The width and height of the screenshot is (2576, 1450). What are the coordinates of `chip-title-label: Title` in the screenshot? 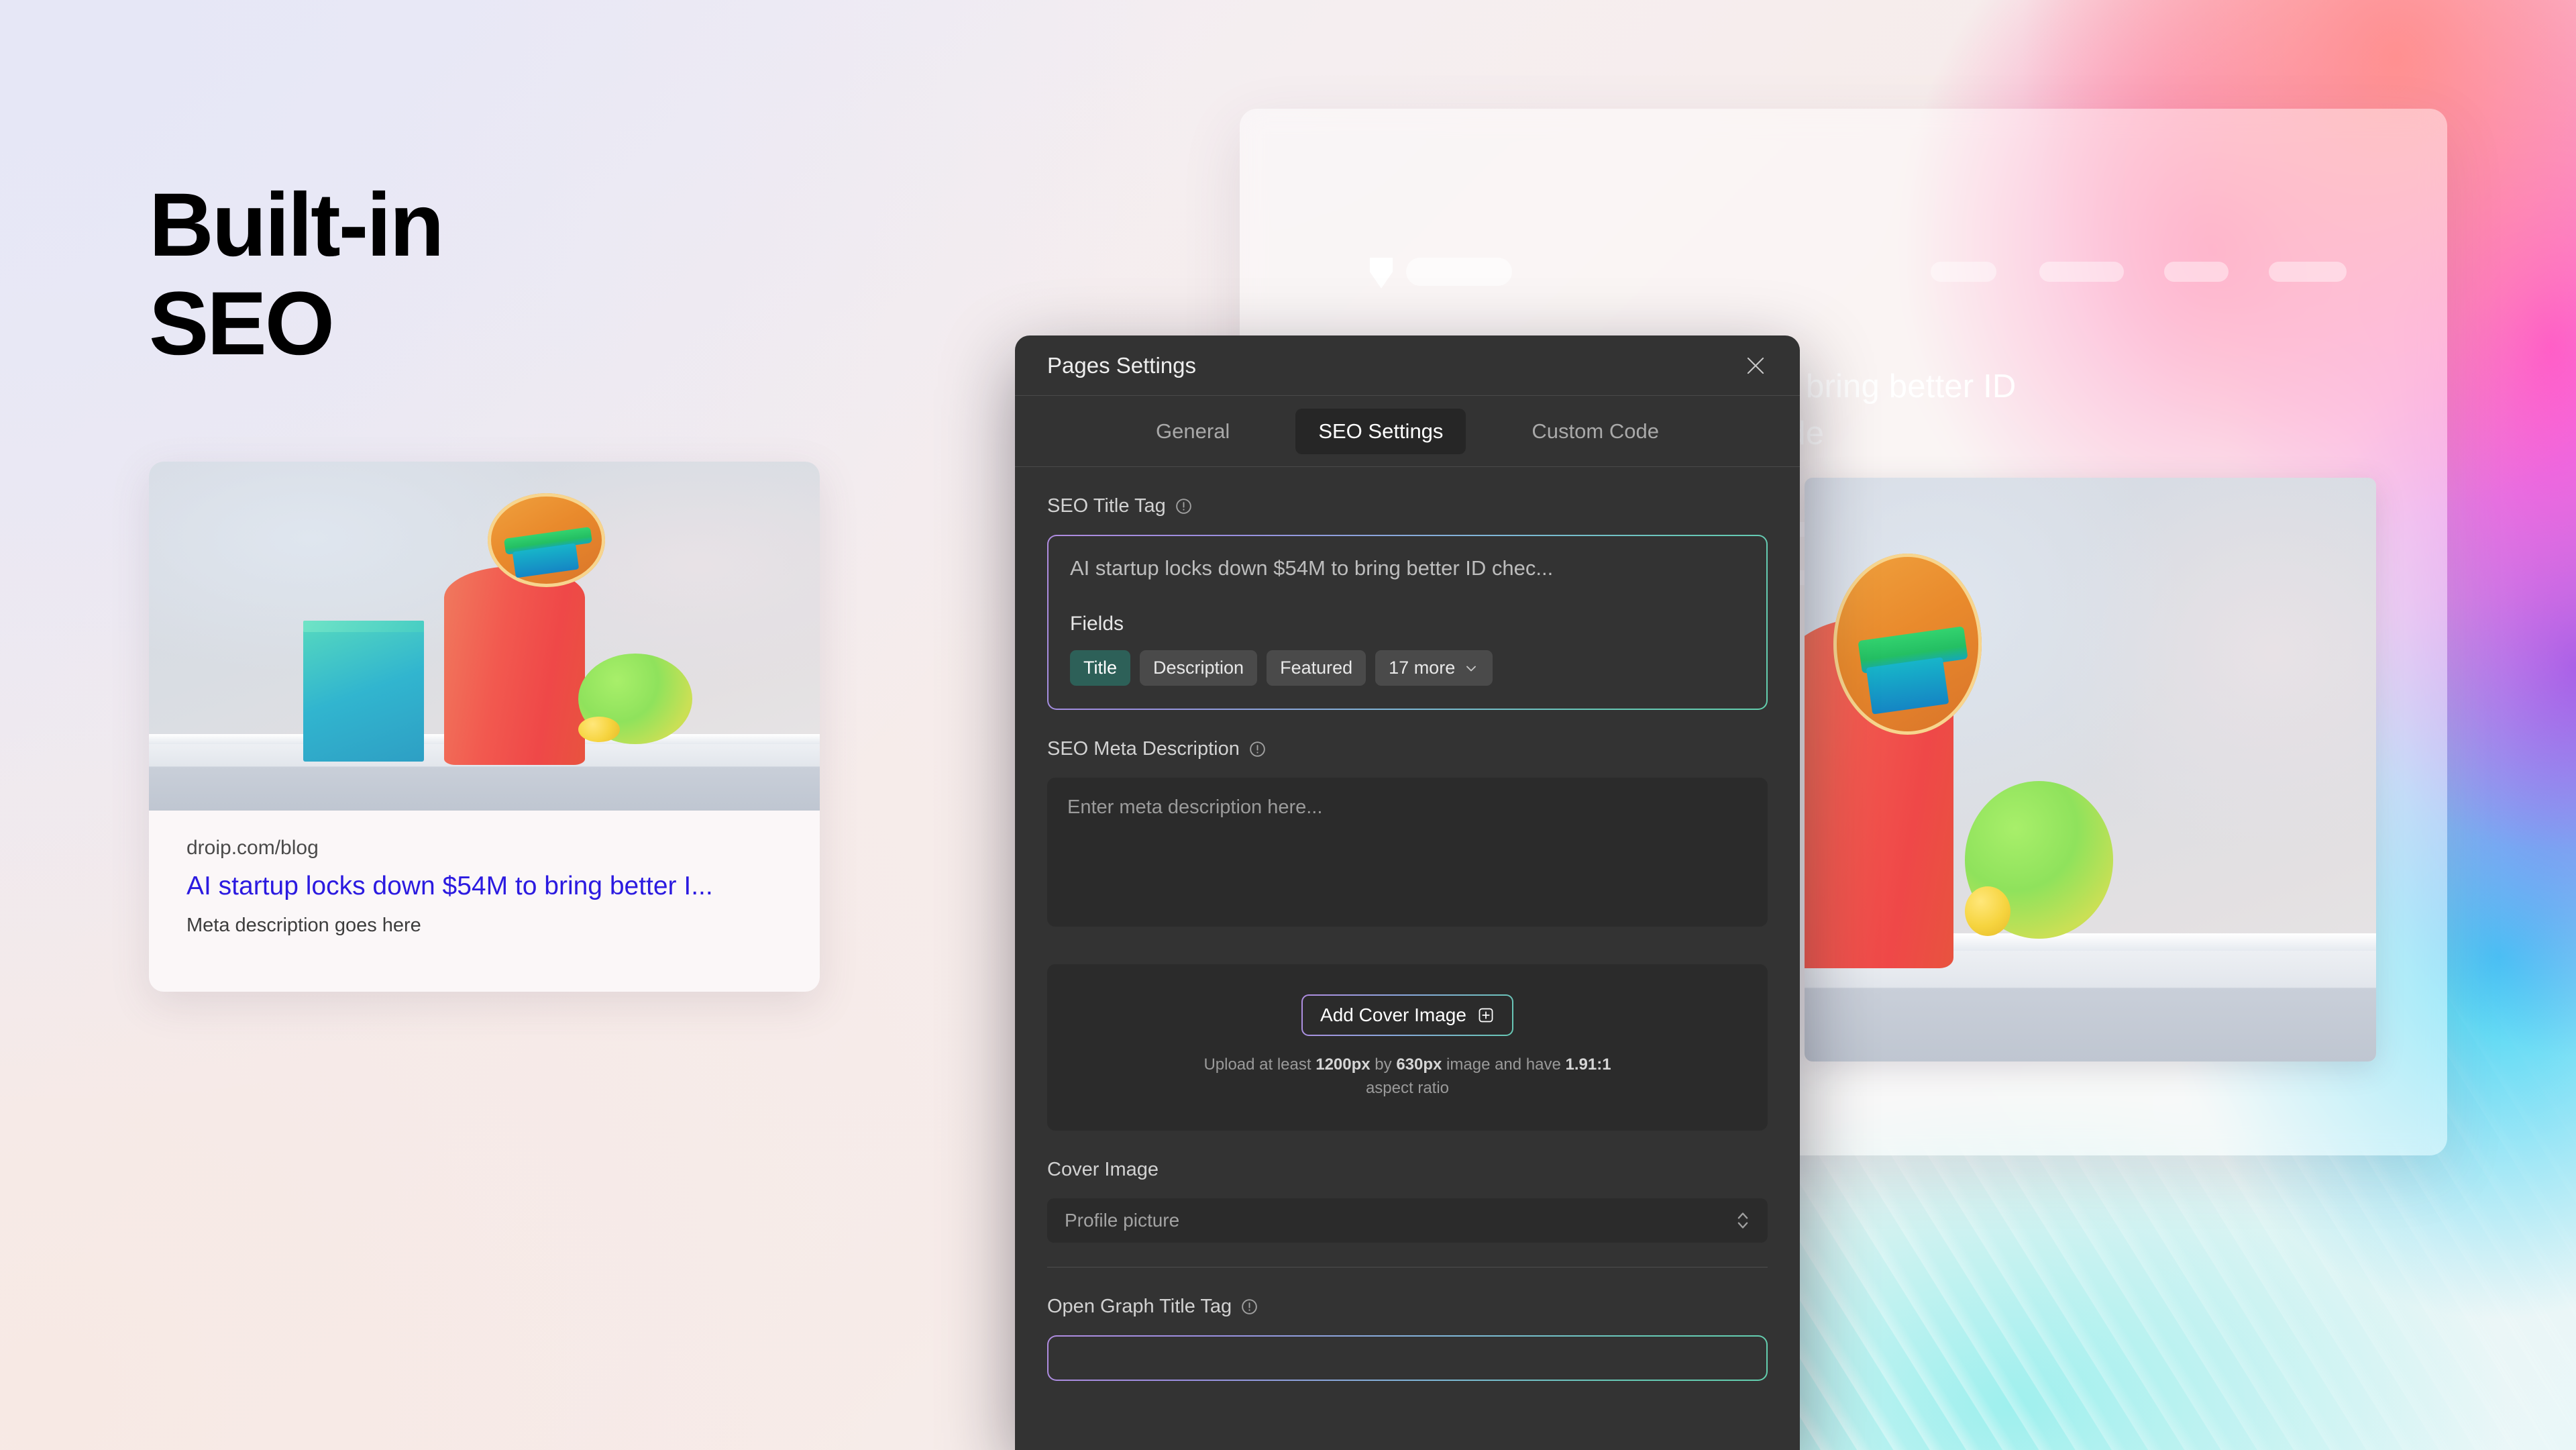 It's located at (1100, 668).